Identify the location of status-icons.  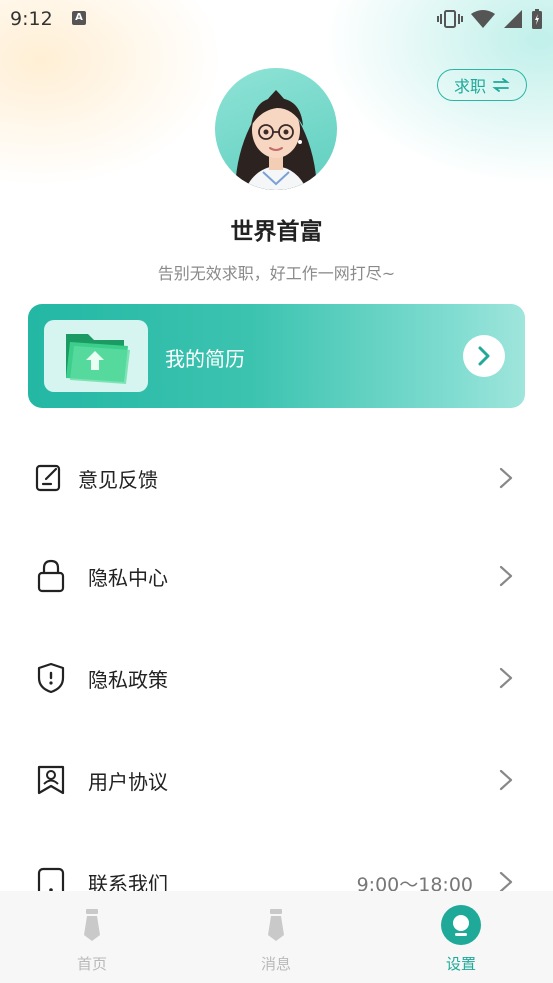
(490, 19).